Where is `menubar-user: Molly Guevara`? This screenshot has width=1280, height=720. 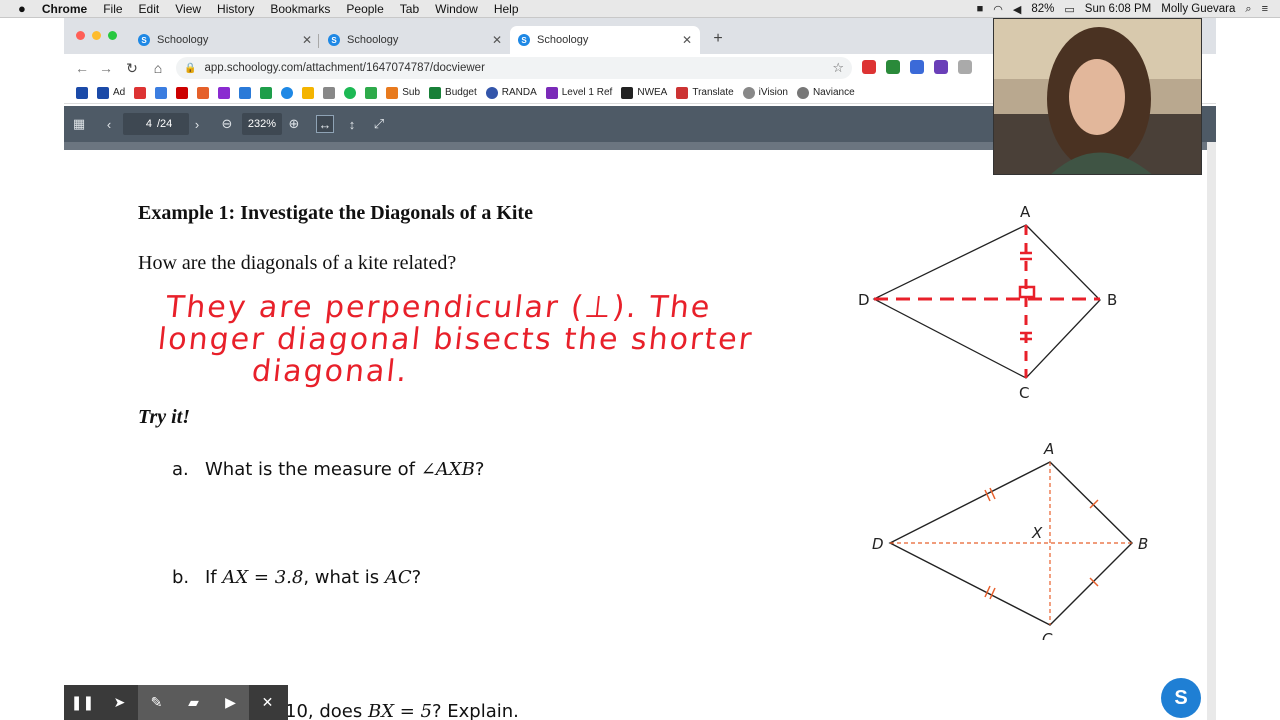
menubar-user: Molly Guevara is located at coordinates (1198, 9).